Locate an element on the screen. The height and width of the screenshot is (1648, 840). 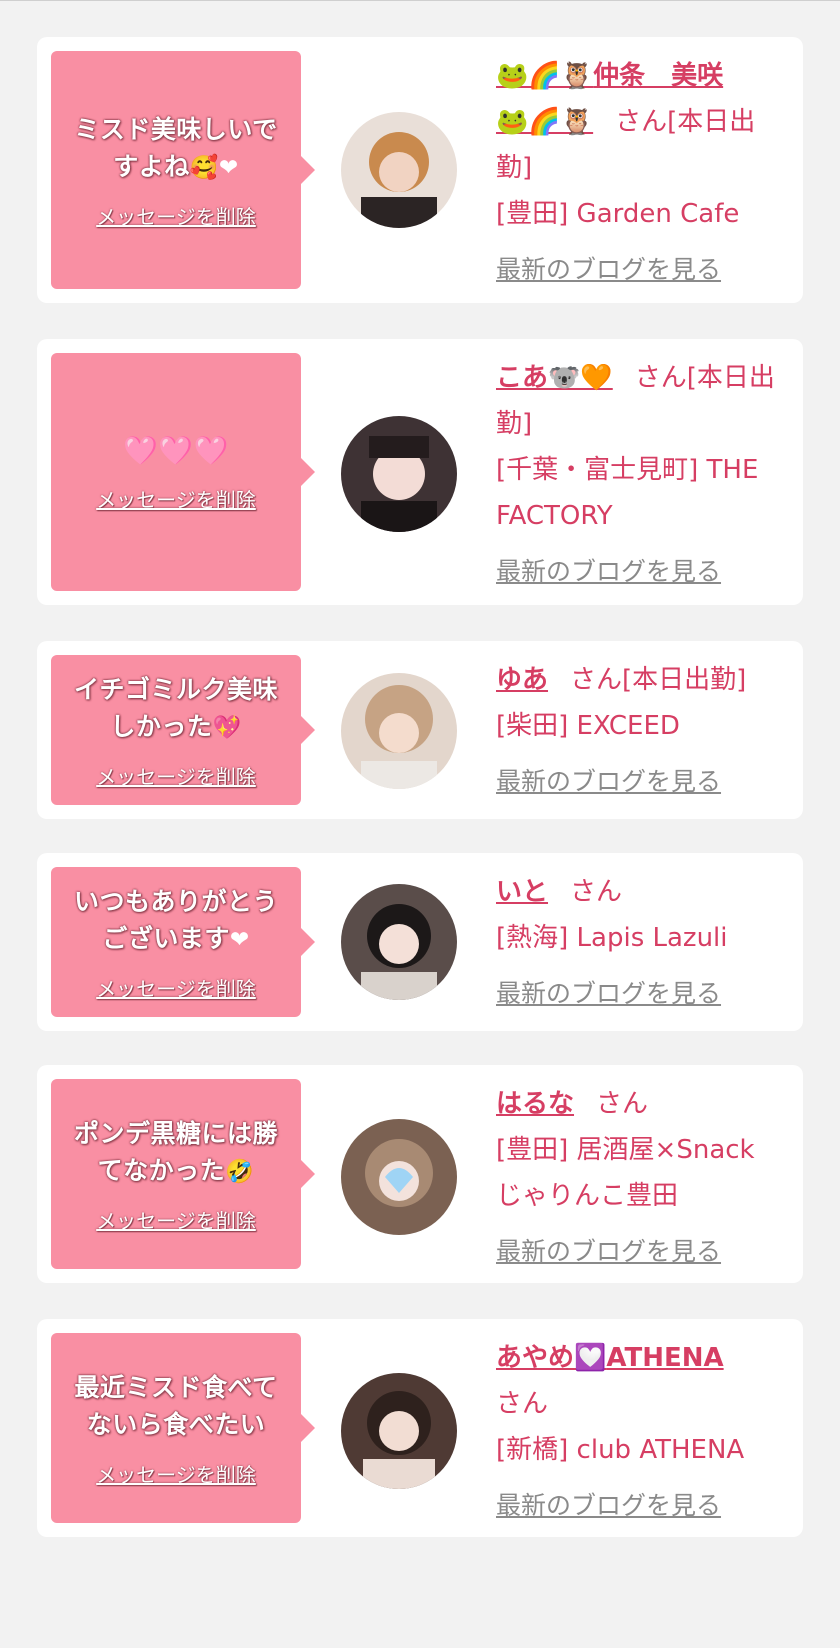
message-text: ミスド美味しいですよね🥰❤ is located at coordinates (176, 147).